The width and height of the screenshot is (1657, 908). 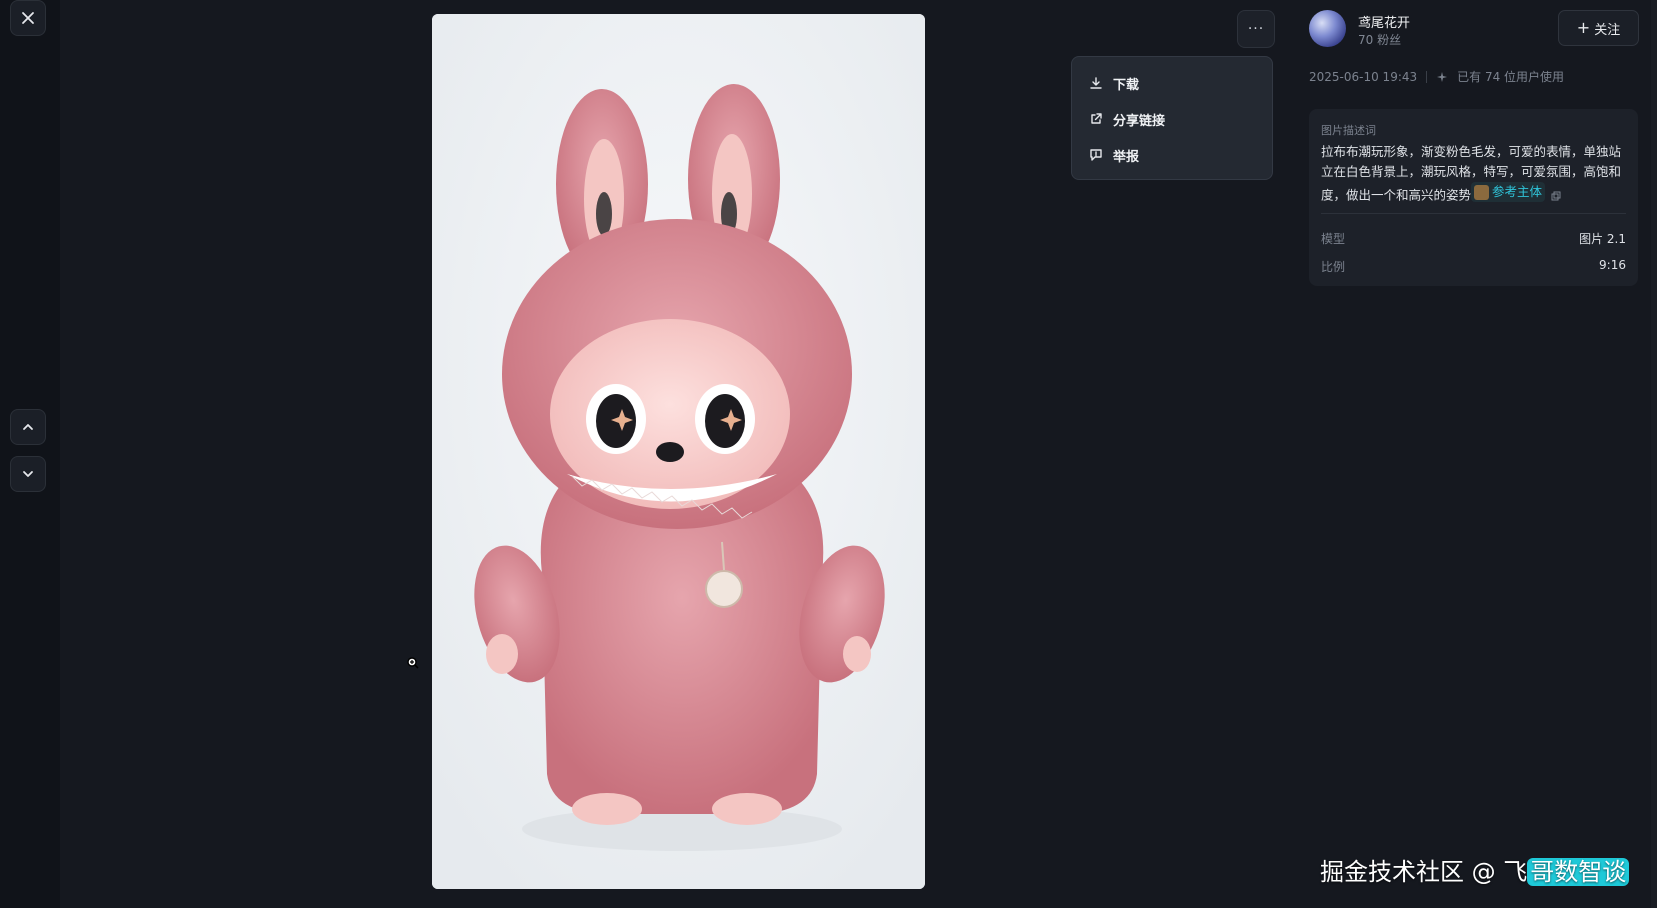 I want to click on menu-item-label: 举报, so click(x=1126, y=157).